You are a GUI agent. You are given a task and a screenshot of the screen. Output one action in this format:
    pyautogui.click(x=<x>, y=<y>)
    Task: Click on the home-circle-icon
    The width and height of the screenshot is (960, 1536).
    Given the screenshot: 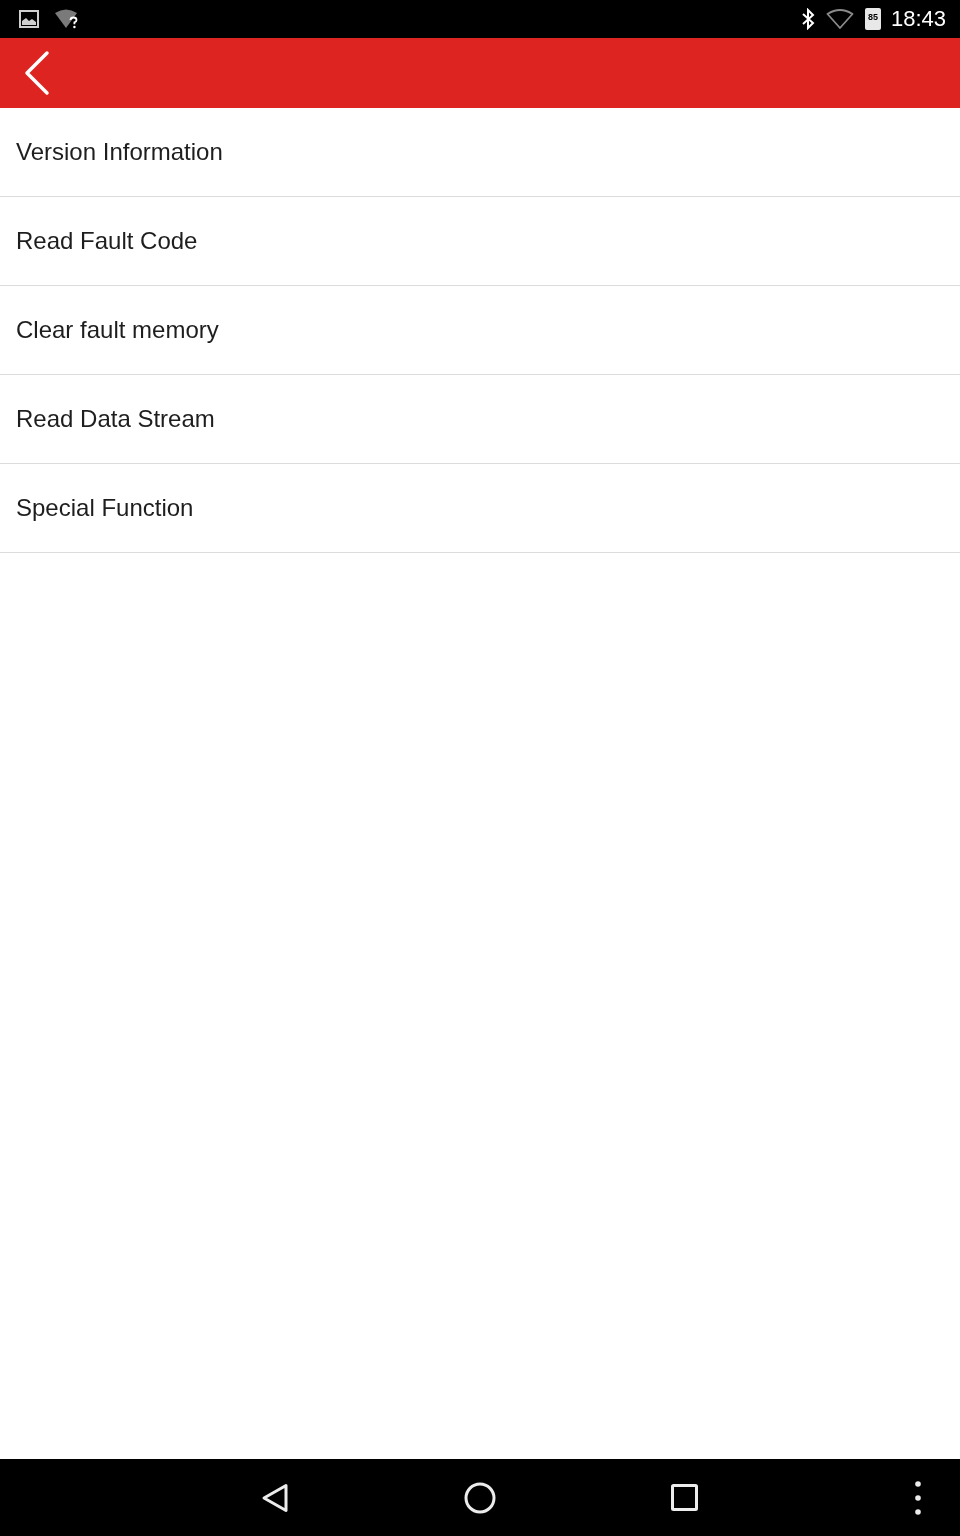 What is the action you would take?
    pyautogui.click(x=480, y=1497)
    